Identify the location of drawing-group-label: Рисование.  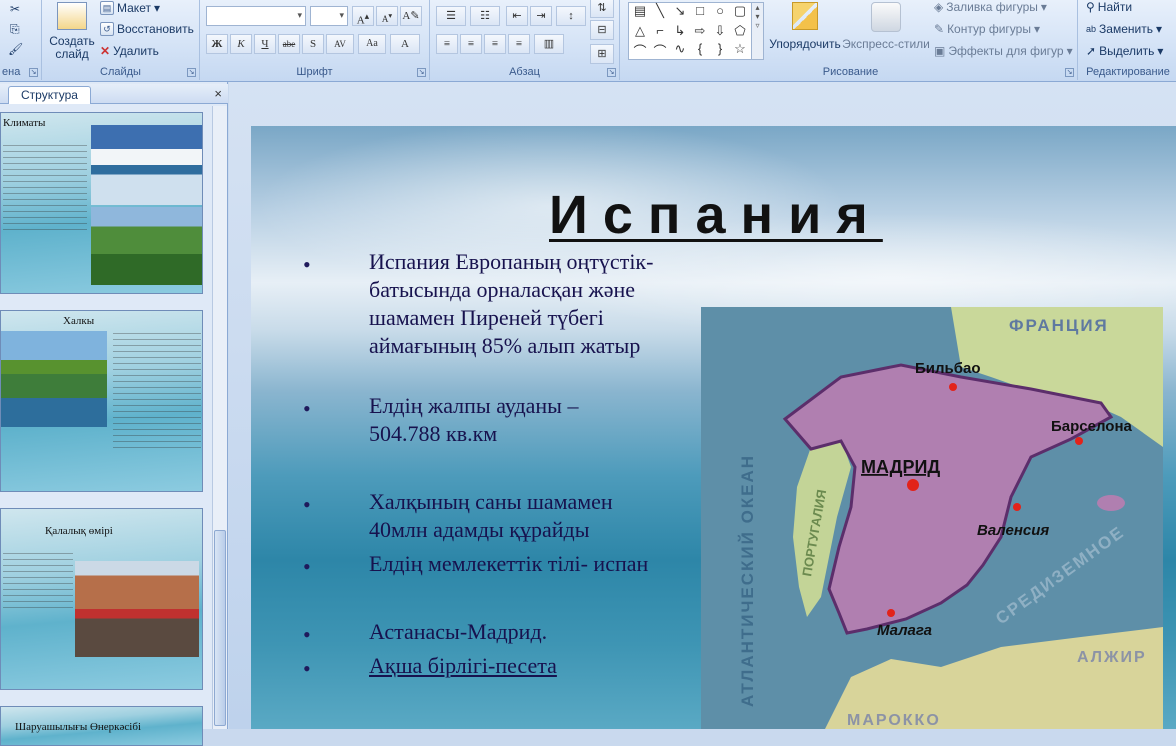
(850, 72).